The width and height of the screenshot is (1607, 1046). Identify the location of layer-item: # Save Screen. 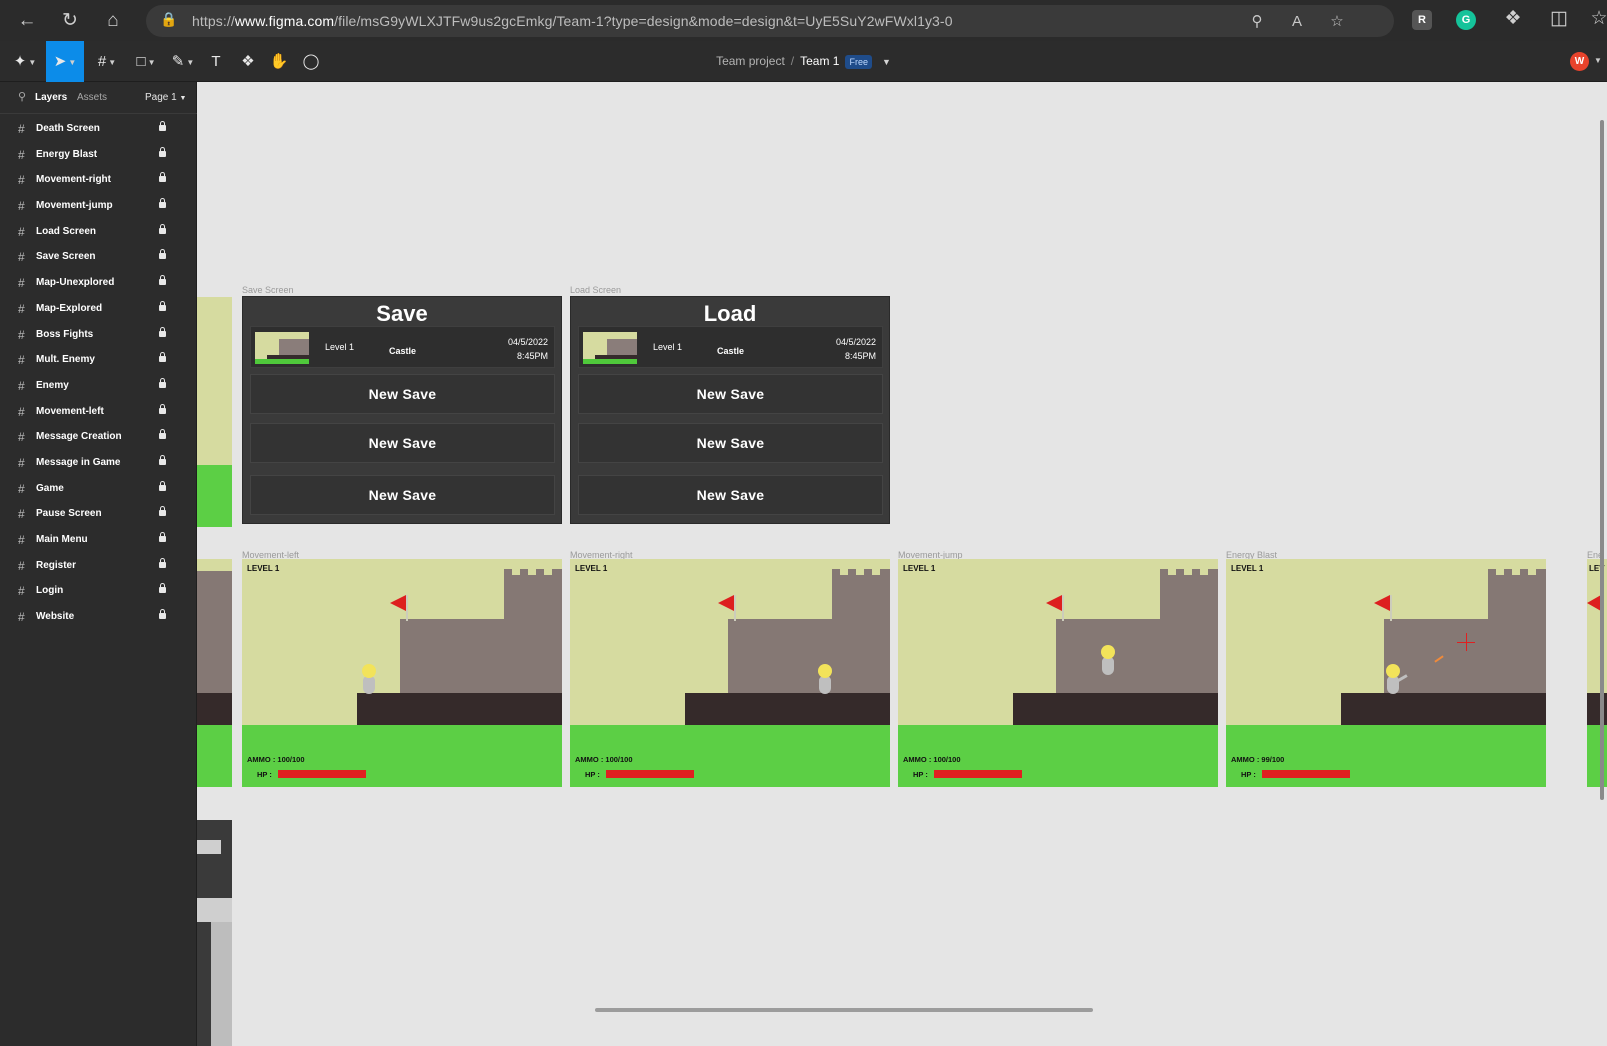
(98, 258).